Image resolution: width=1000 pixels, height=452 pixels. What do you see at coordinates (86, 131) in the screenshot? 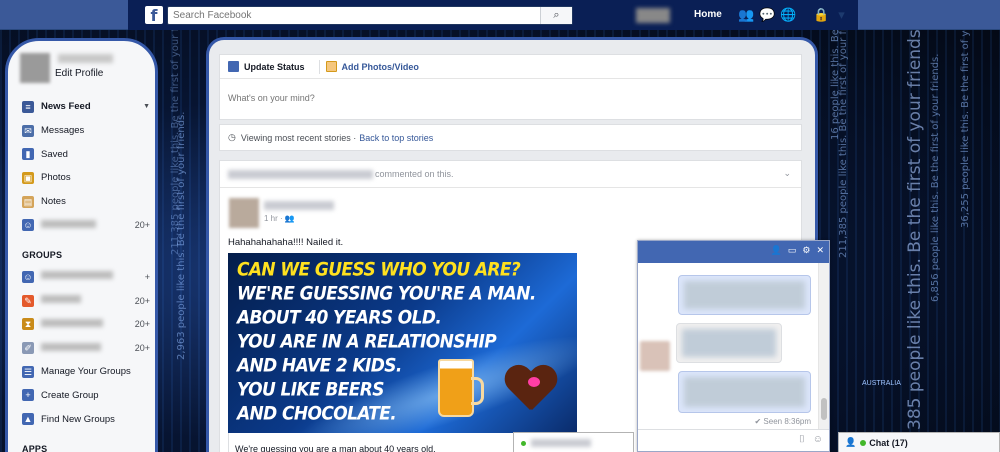
I see `sidebar-item-messages: ✉ Messages` at bounding box center [86, 131].